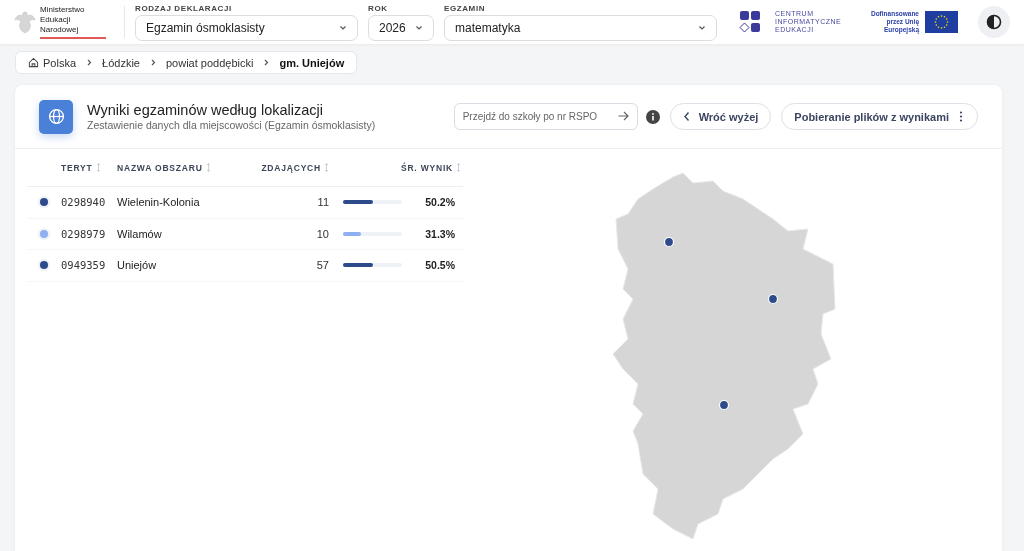 Image resolution: width=1024 pixels, height=551 pixels. What do you see at coordinates (720, 116) in the screenshot?
I see `back-button: Wróć wyżej` at bounding box center [720, 116].